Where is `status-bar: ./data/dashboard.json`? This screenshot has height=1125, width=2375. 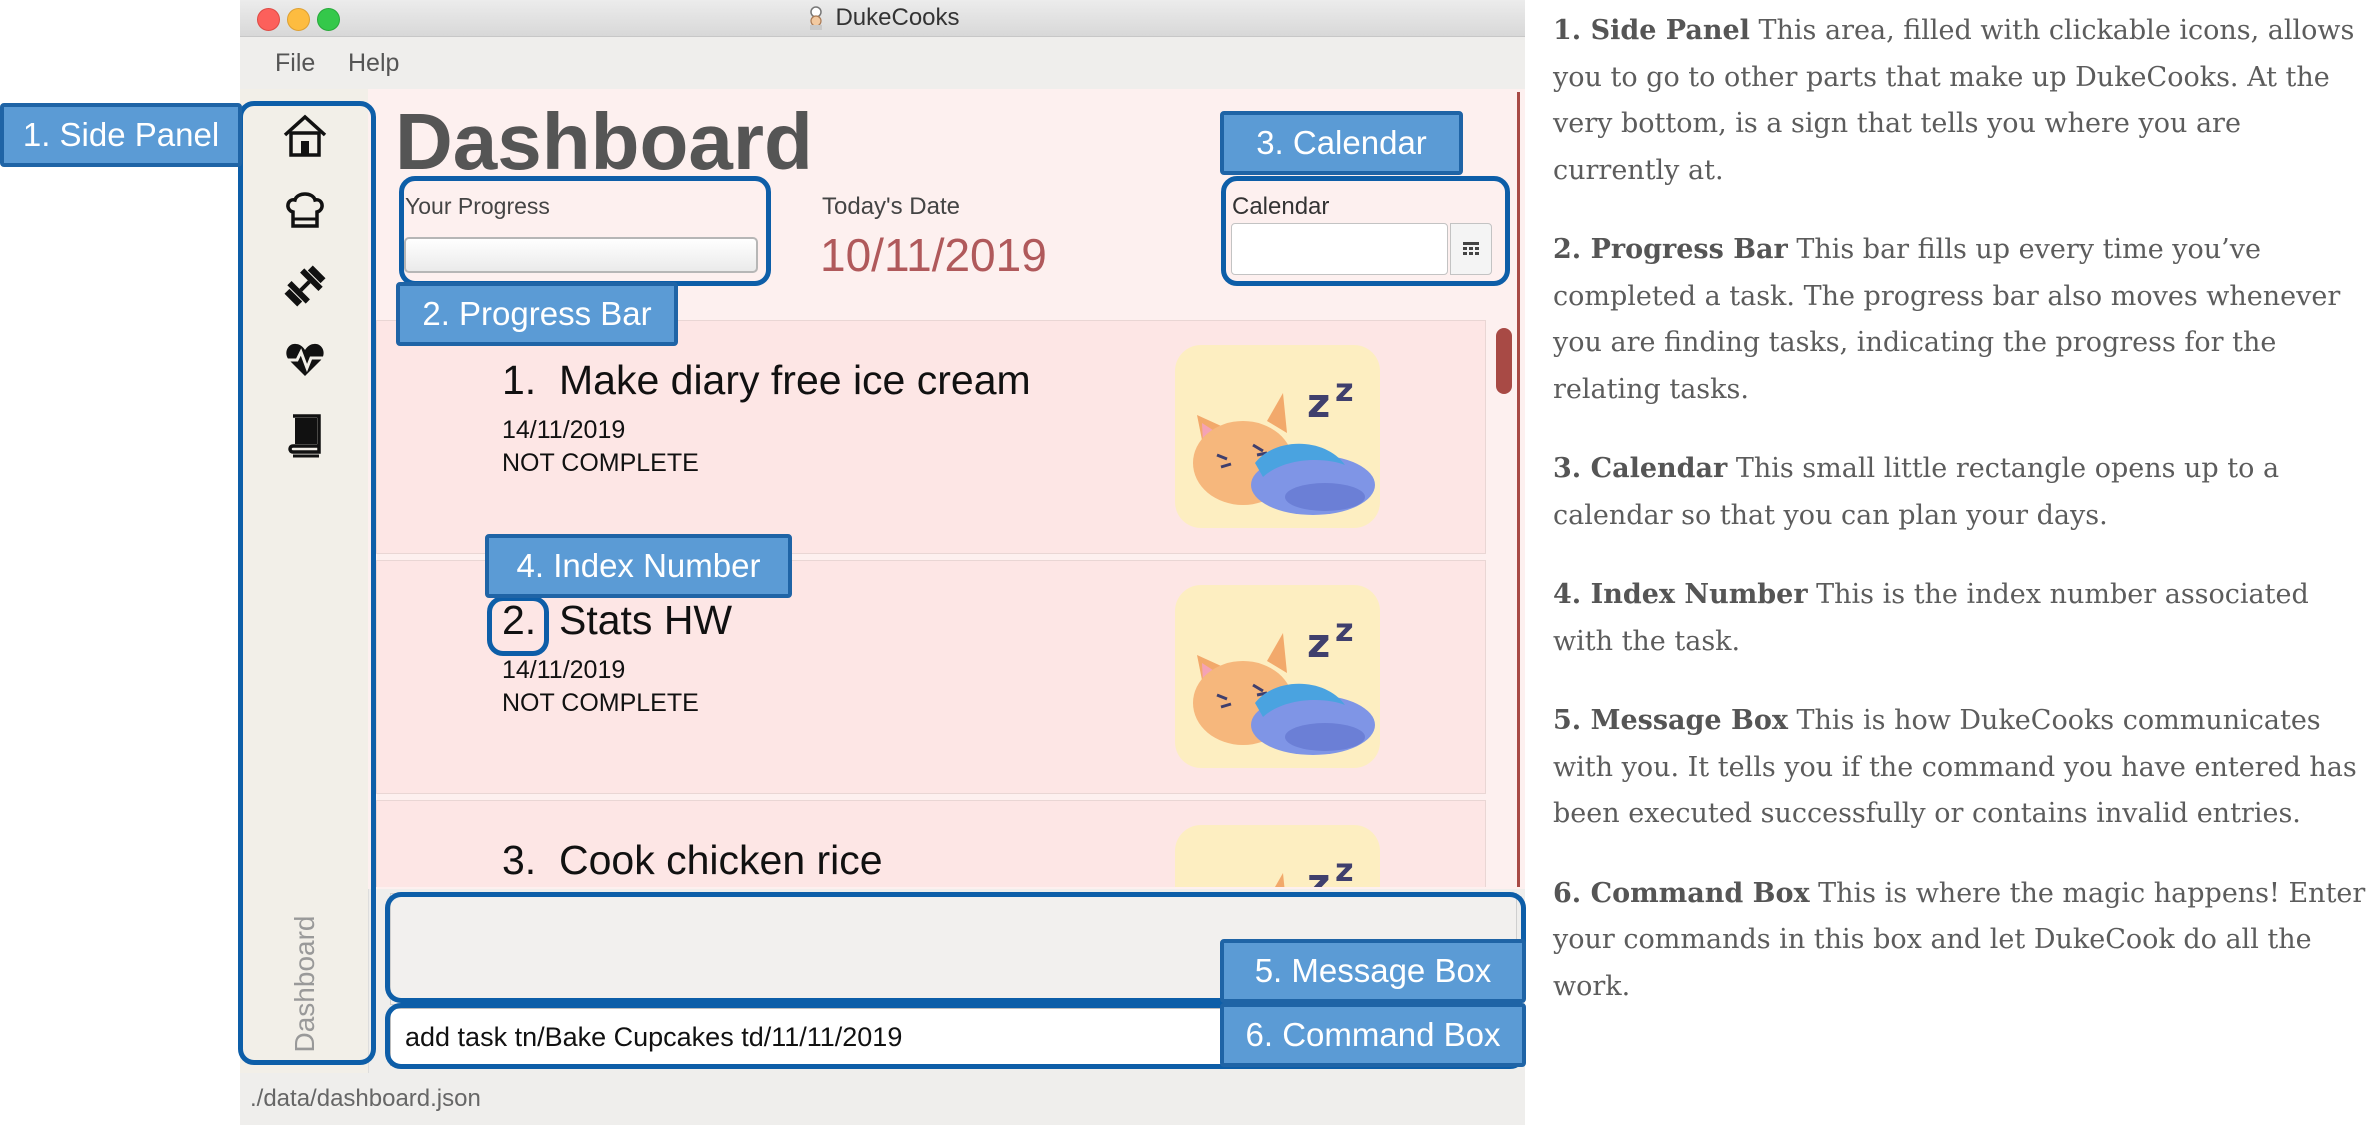 status-bar: ./data/dashboard.json is located at coordinates (882, 1099).